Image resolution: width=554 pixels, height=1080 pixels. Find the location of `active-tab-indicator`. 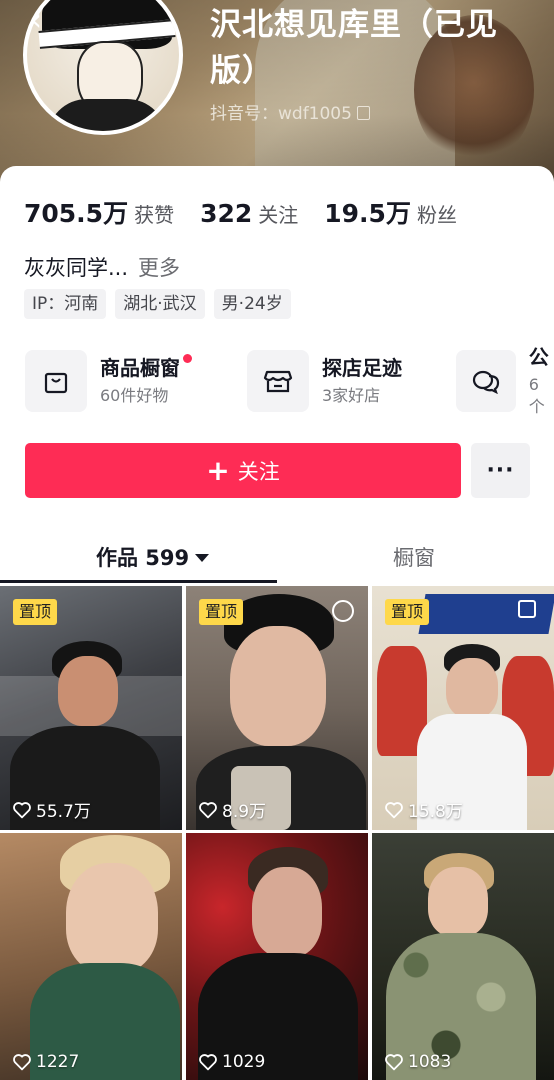

active-tab-indicator is located at coordinates (138, 581).